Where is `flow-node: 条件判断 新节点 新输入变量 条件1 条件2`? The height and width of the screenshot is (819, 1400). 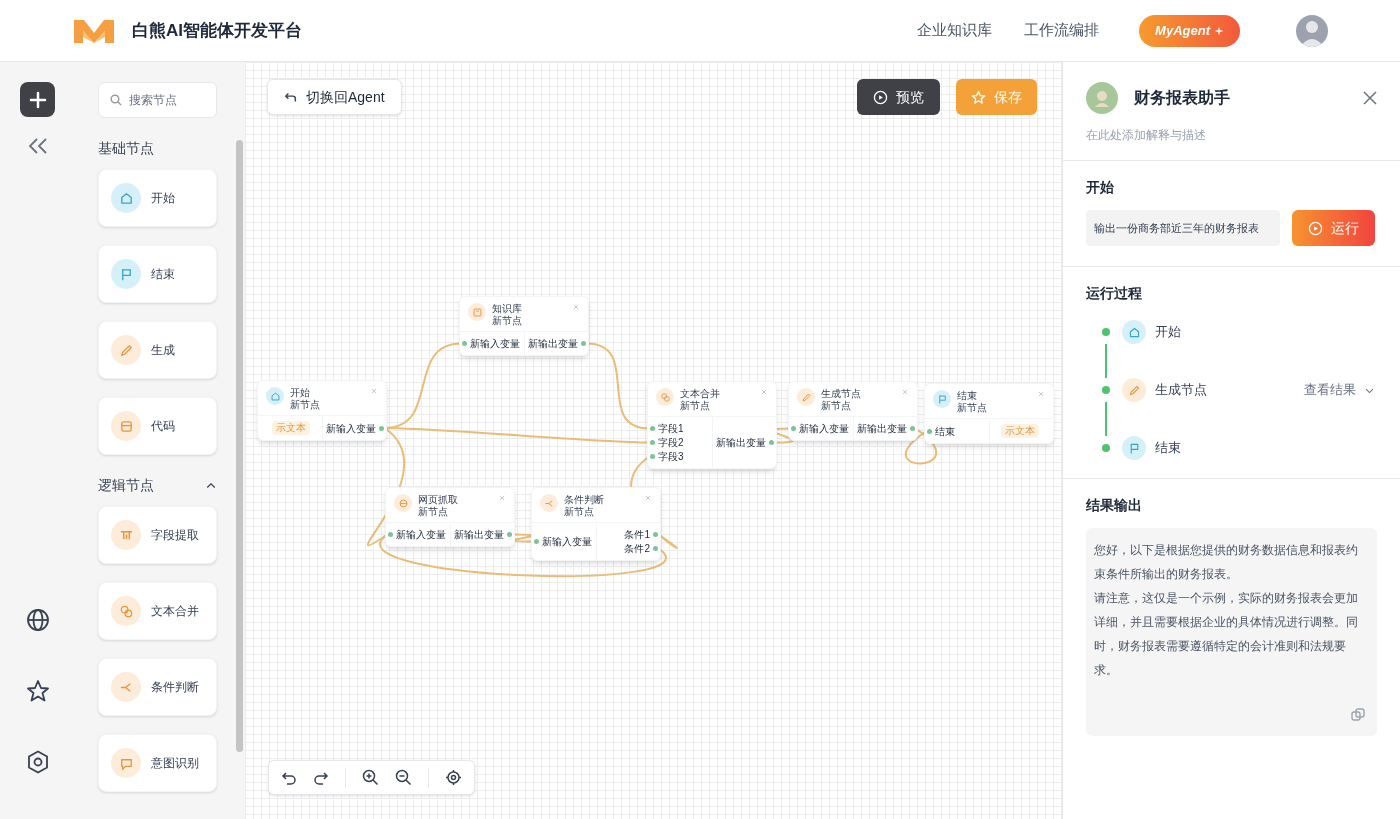
flow-node: 条件判断 新节点 新输入变量 条件1 条件2 is located at coordinates (596, 524).